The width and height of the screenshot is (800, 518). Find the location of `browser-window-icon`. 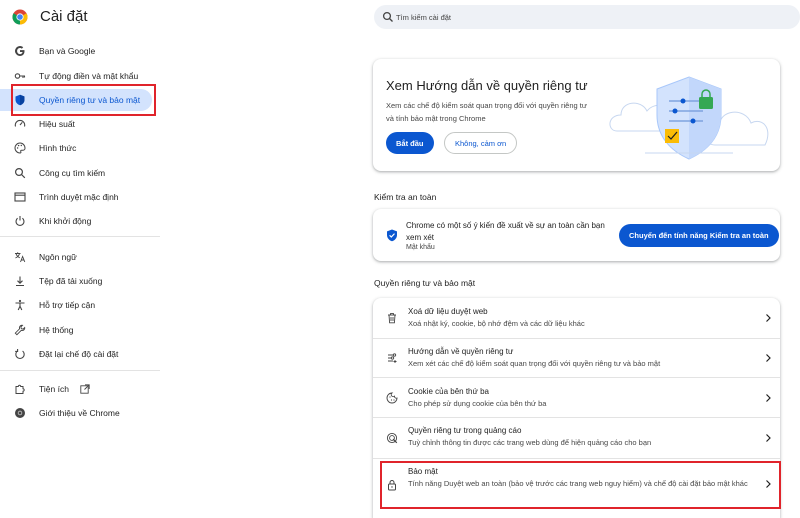

browser-window-icon is located at coordinates (20, 197).